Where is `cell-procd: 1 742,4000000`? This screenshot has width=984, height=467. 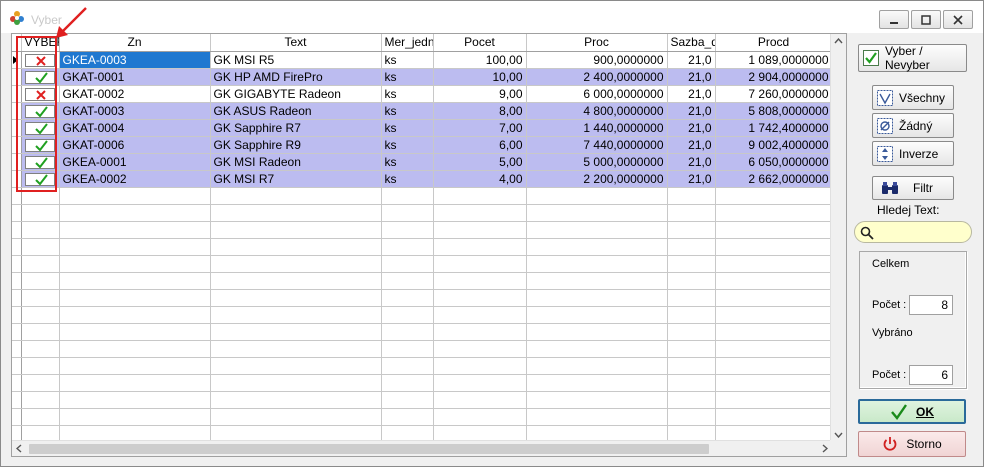 cell-procd: 1 742,4000000 is located at coordinates (773, 128).